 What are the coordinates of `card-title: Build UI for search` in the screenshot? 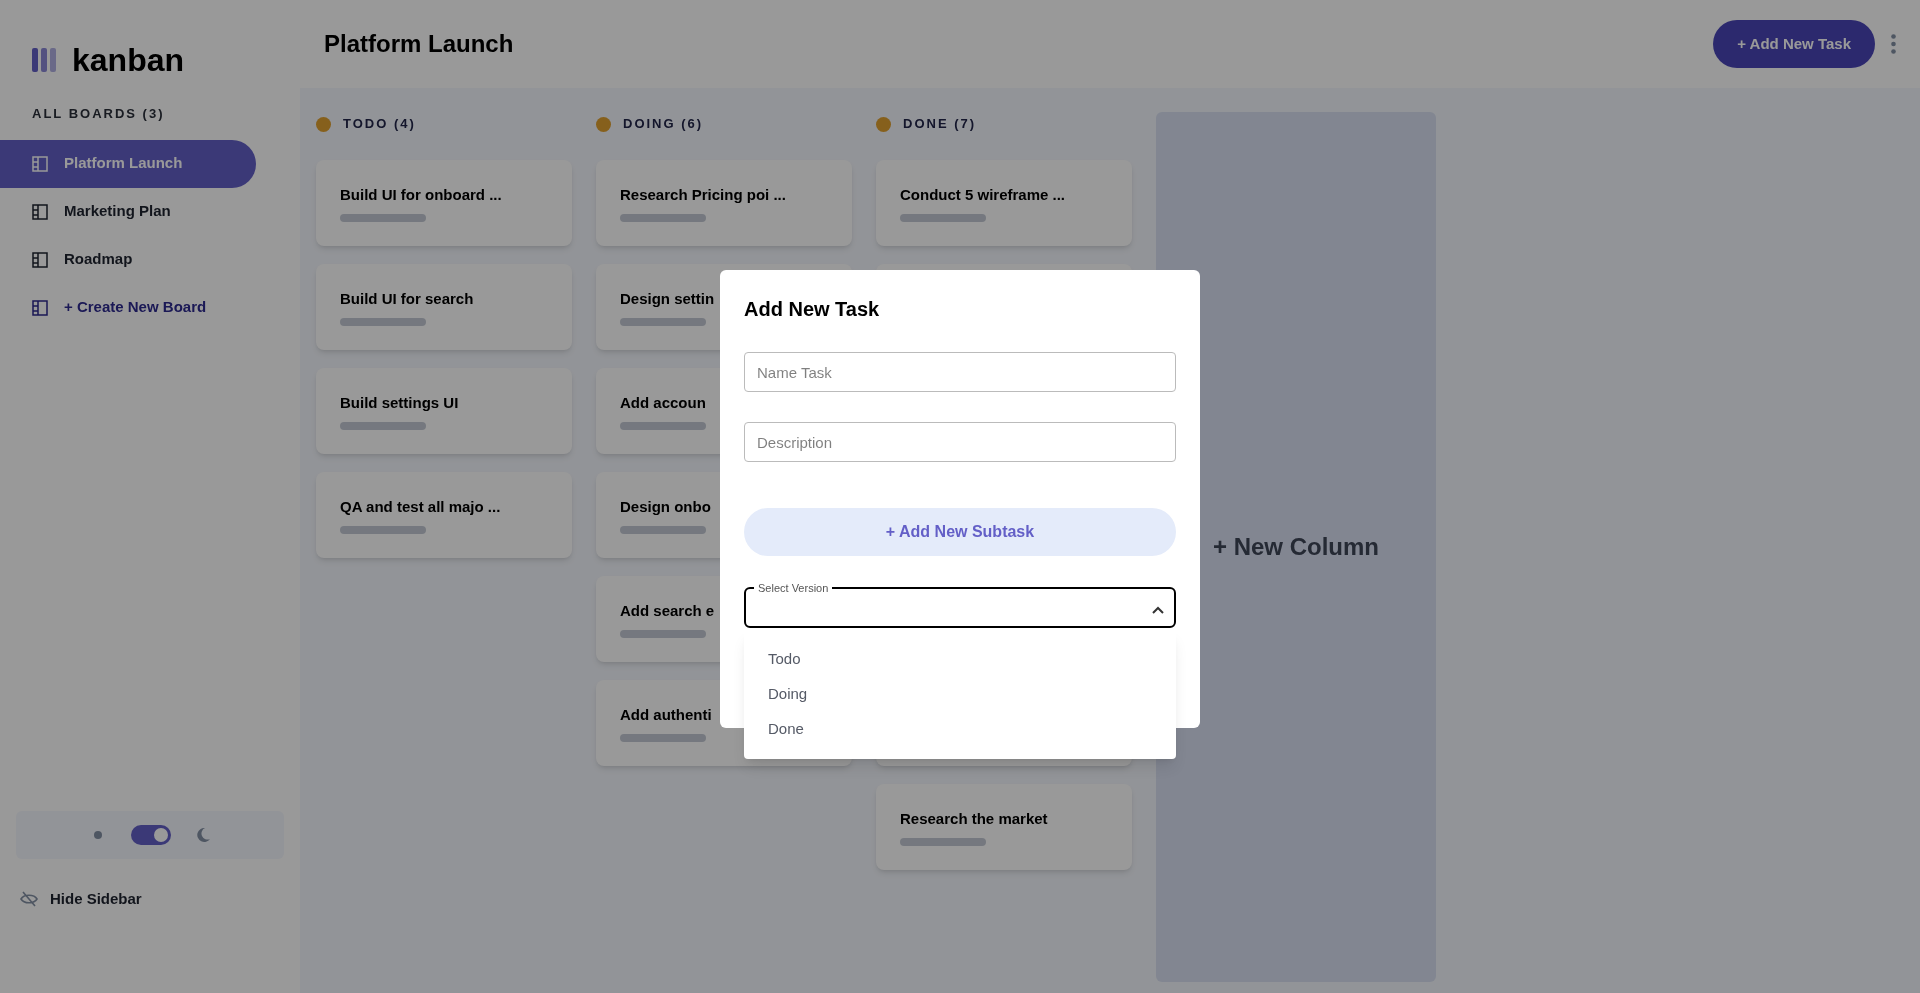 It's located at (407, 298).